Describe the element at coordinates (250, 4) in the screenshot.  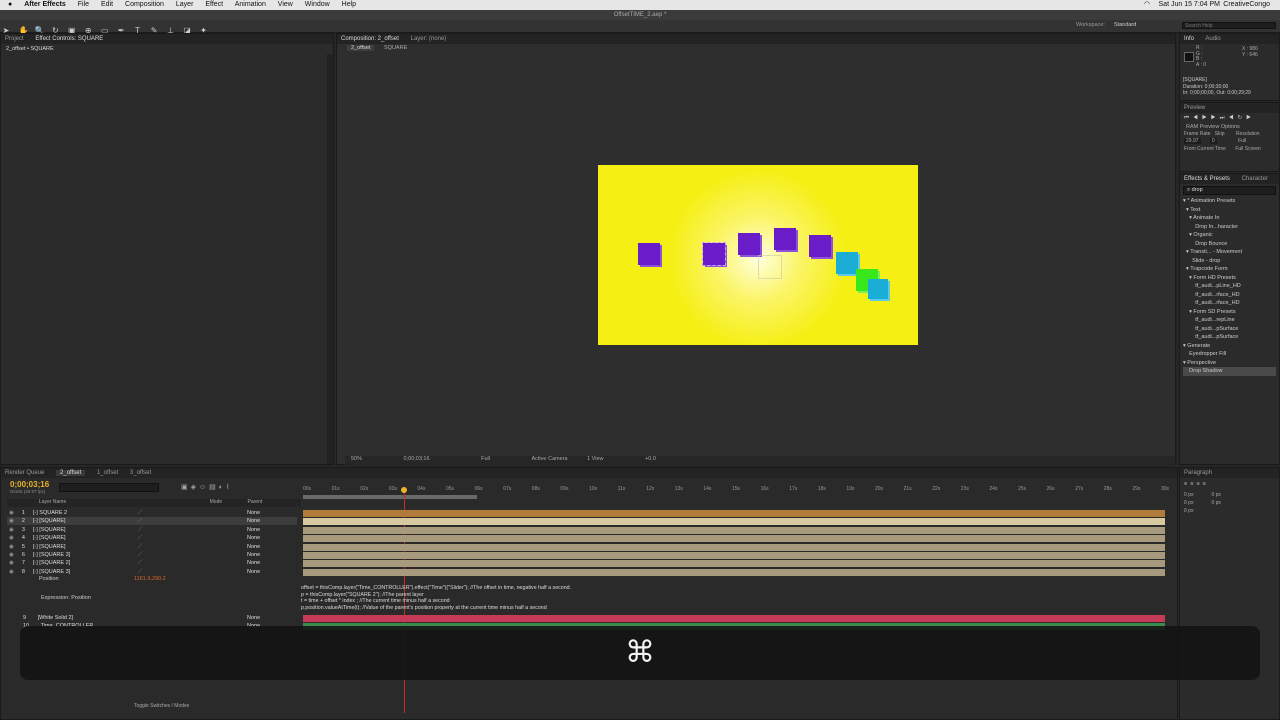
I see `menu-animation: Animation` at that location.